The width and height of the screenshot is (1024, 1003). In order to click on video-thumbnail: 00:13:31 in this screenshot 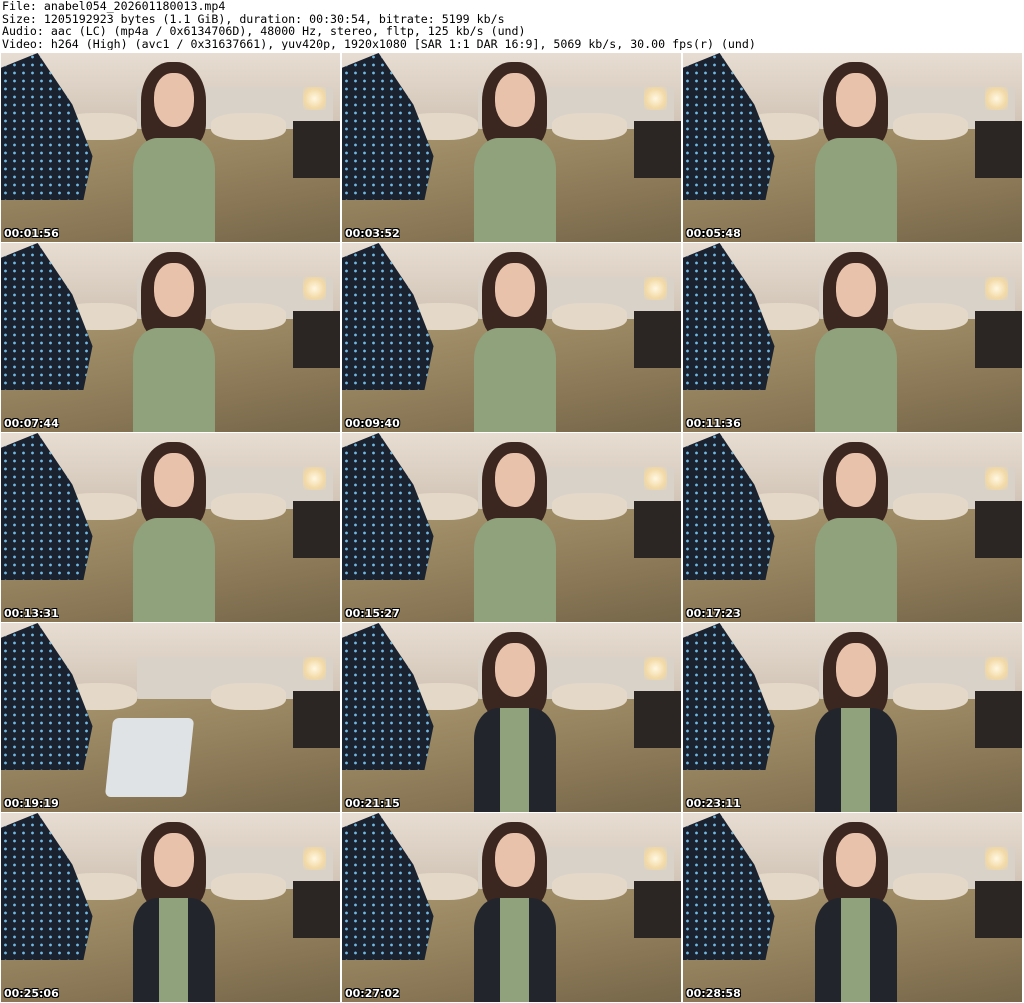, I will do `click(170, 527)`.